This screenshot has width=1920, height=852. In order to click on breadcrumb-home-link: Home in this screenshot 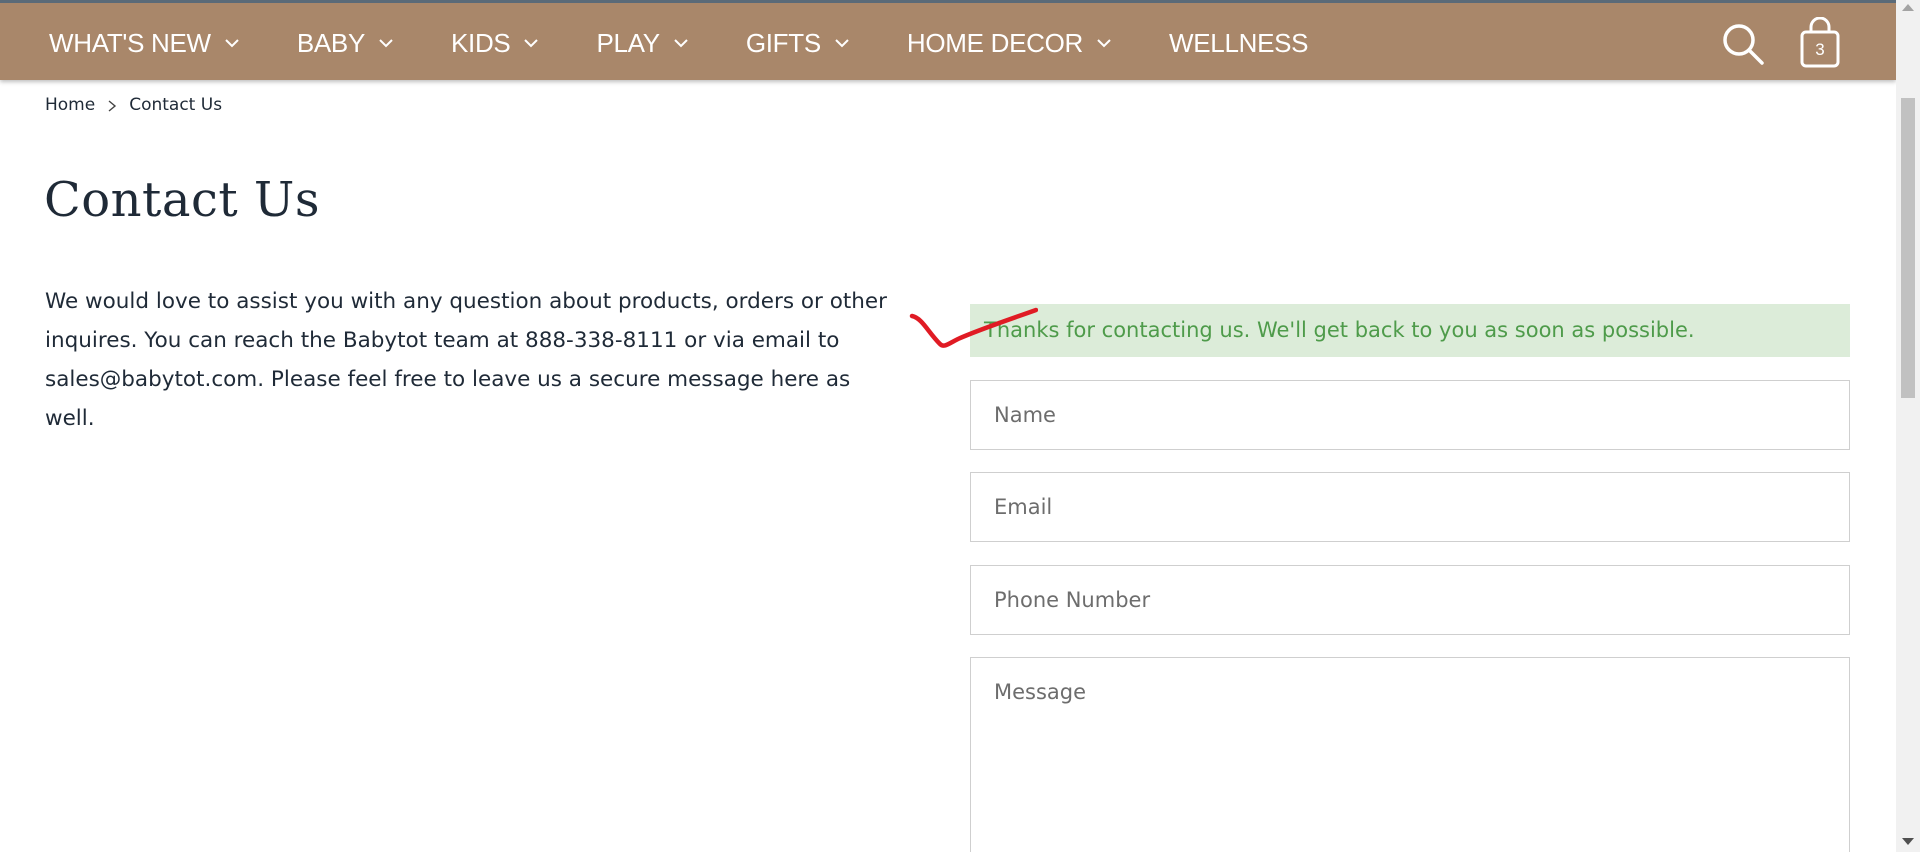, I will do `click(70, 105)`.